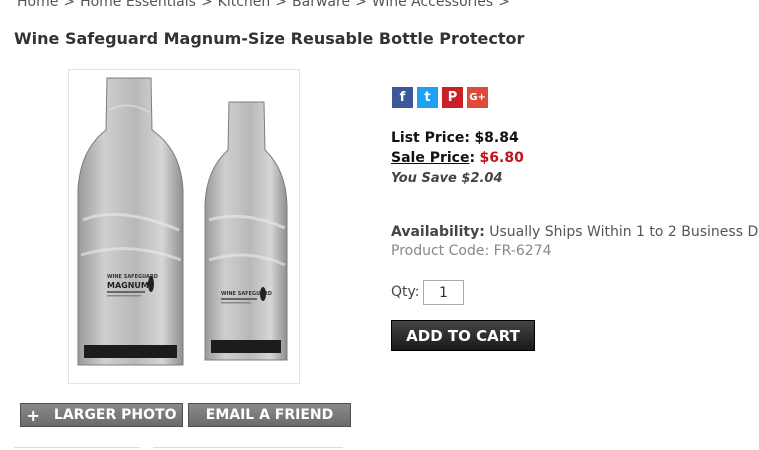  Describe the element at coordinates (77, 447) in the screenshot. I see `tab-divider-left` at that location.